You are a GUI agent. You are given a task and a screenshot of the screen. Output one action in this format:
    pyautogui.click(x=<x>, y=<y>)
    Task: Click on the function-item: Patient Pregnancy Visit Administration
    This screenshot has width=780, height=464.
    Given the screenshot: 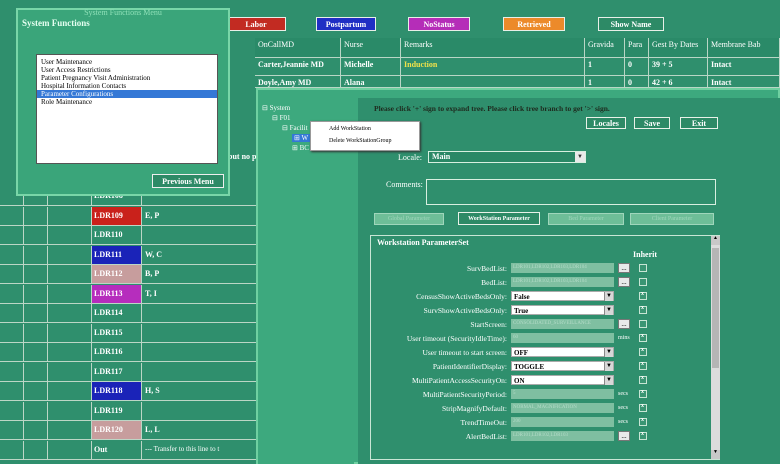 What is the action you would take?
    pyautogui.click(x=127, y=78)
    